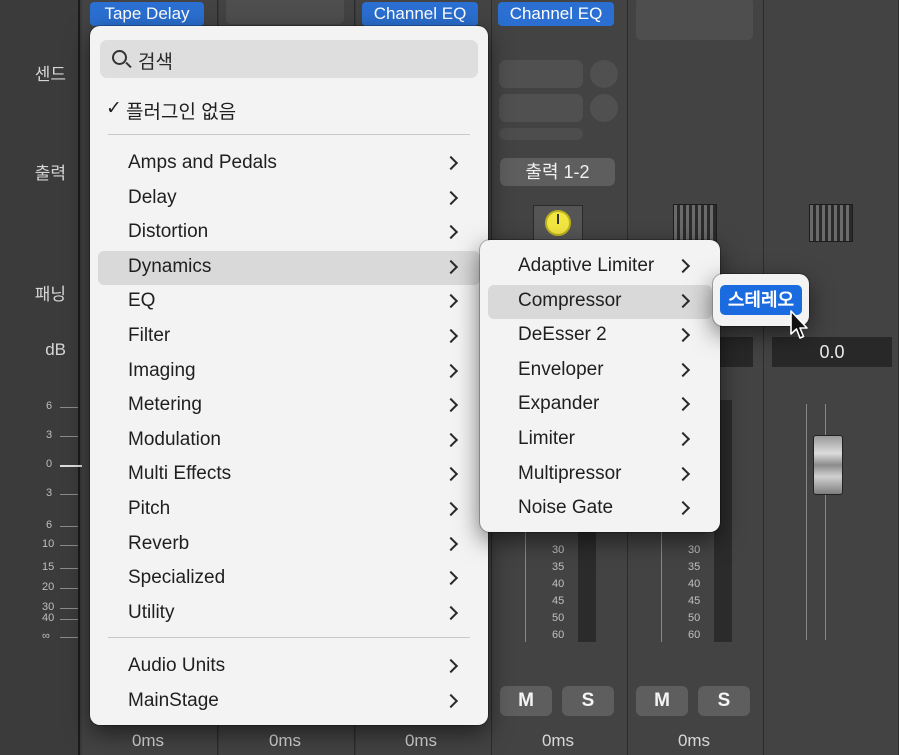 The height and width of the screenshot is (755, 899). Describe the element at coordinates (541, 134) in the screenshot. I see `send-slot-thin` at that location.